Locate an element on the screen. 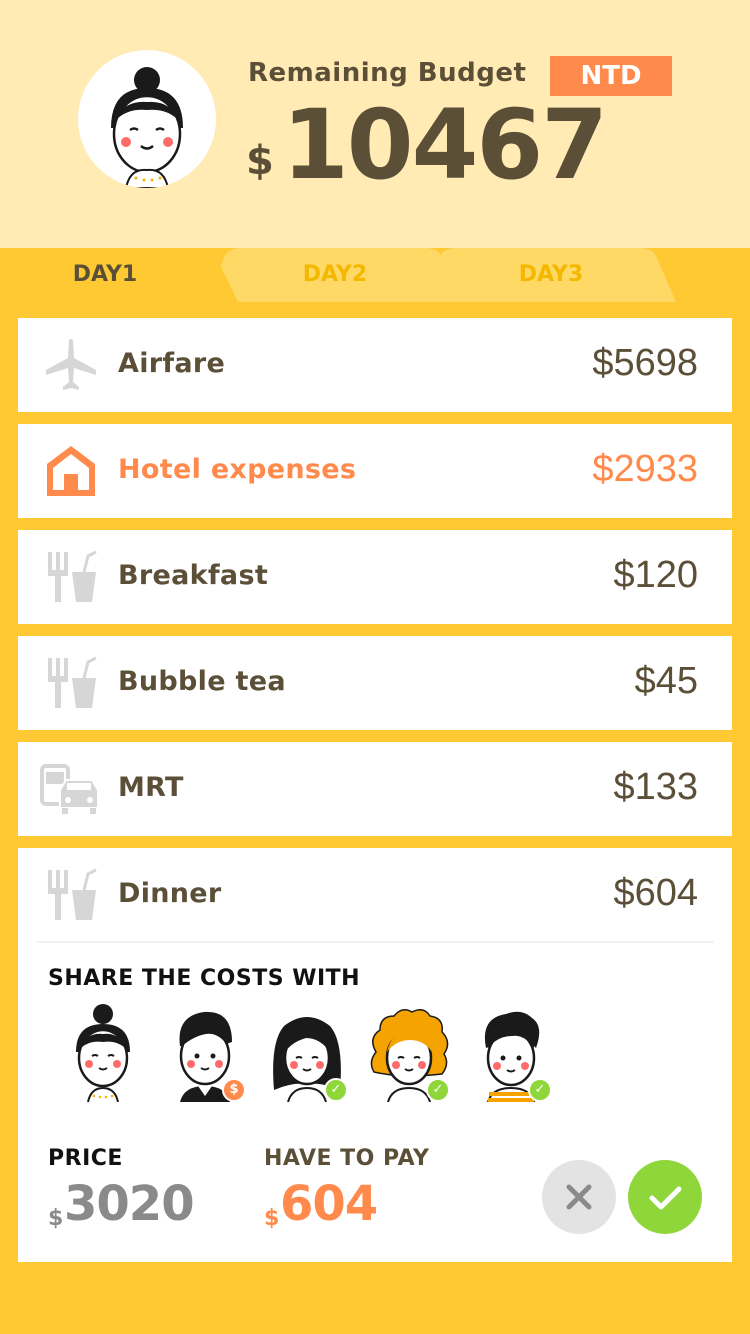 Image resolution: width=750 pixels, height=1334 pixels. expense-amount: $5698 is located at coordinates (645, 363).